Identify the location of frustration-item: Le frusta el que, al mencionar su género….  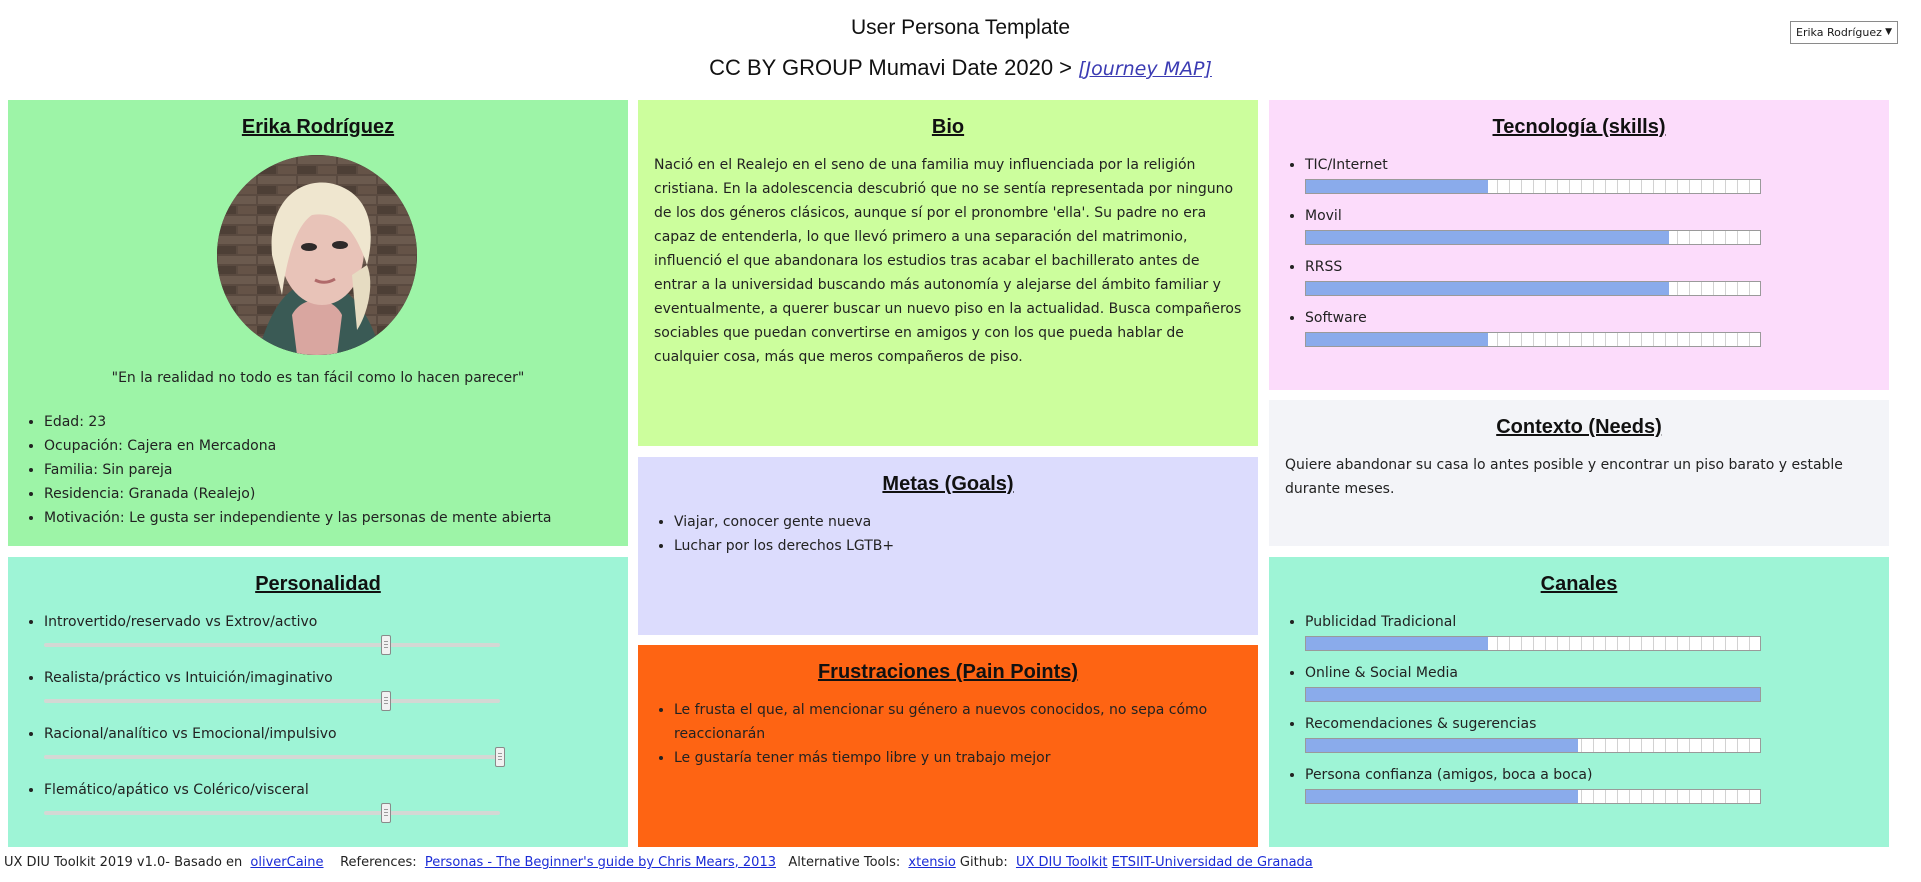
(958, 722).